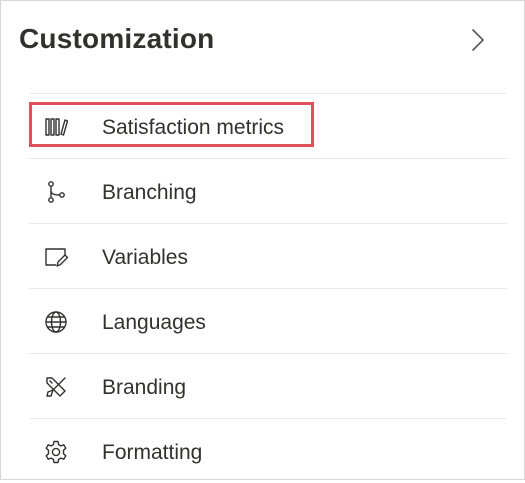  What do you see at coordinates (56, 192) in the screenshot?
I see `branching-icon` at bounding box center [56, 192].